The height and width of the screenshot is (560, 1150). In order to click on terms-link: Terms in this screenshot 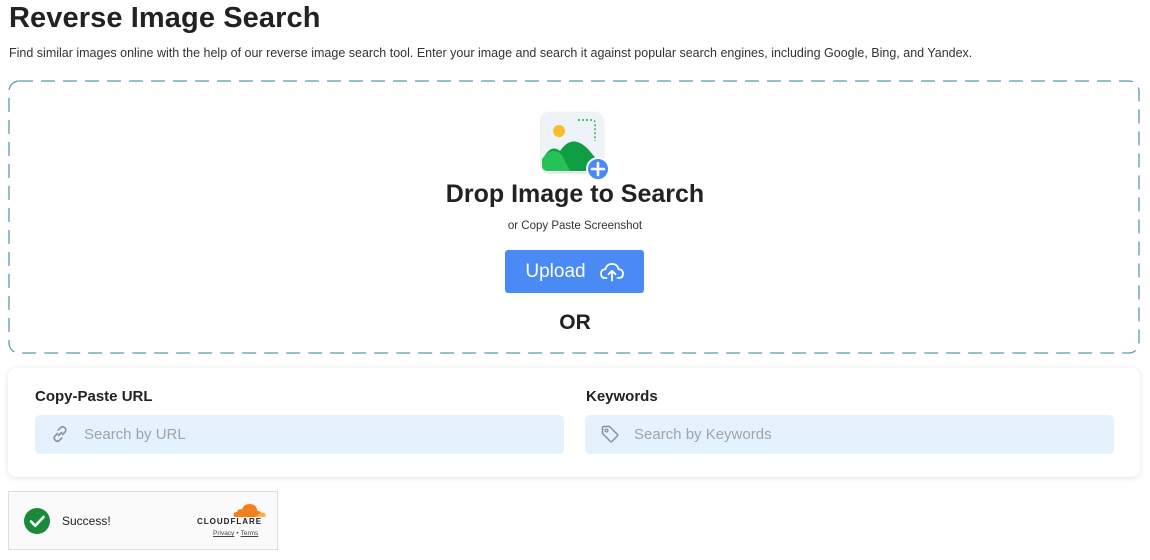, I will do `click(250, 533)`.